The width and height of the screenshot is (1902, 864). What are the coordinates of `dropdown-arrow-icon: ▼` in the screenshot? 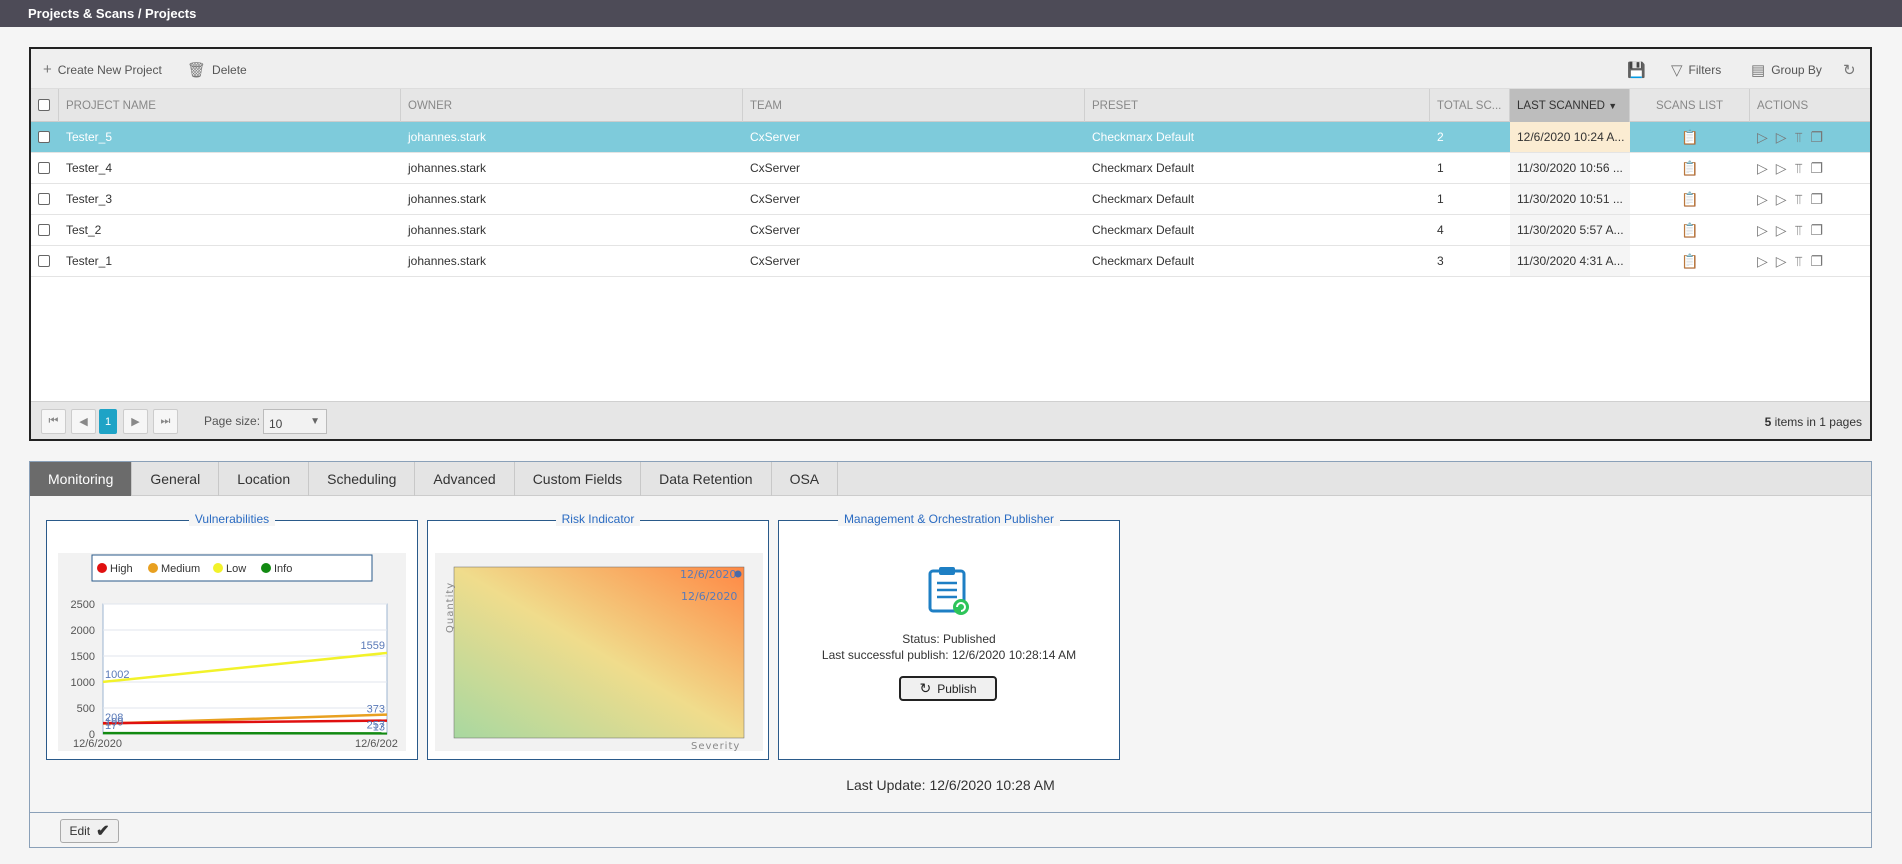 It's located at (315, 421).